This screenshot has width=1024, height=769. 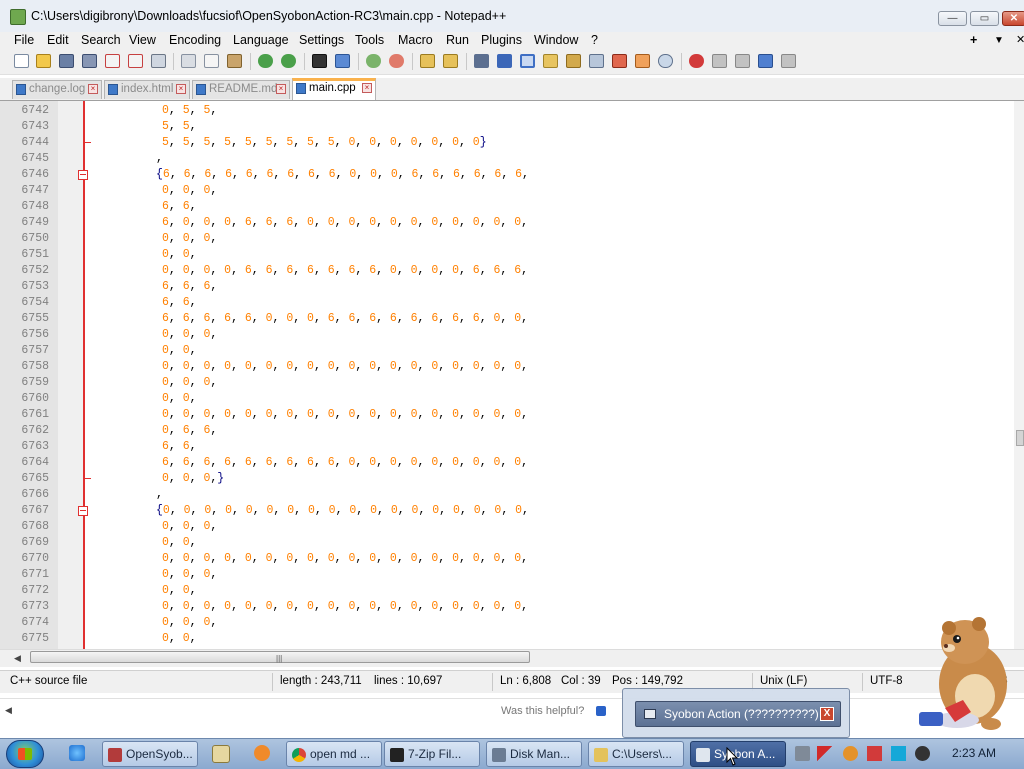 I want to click on show-all-characters-icon, so click(x=504, y=61).